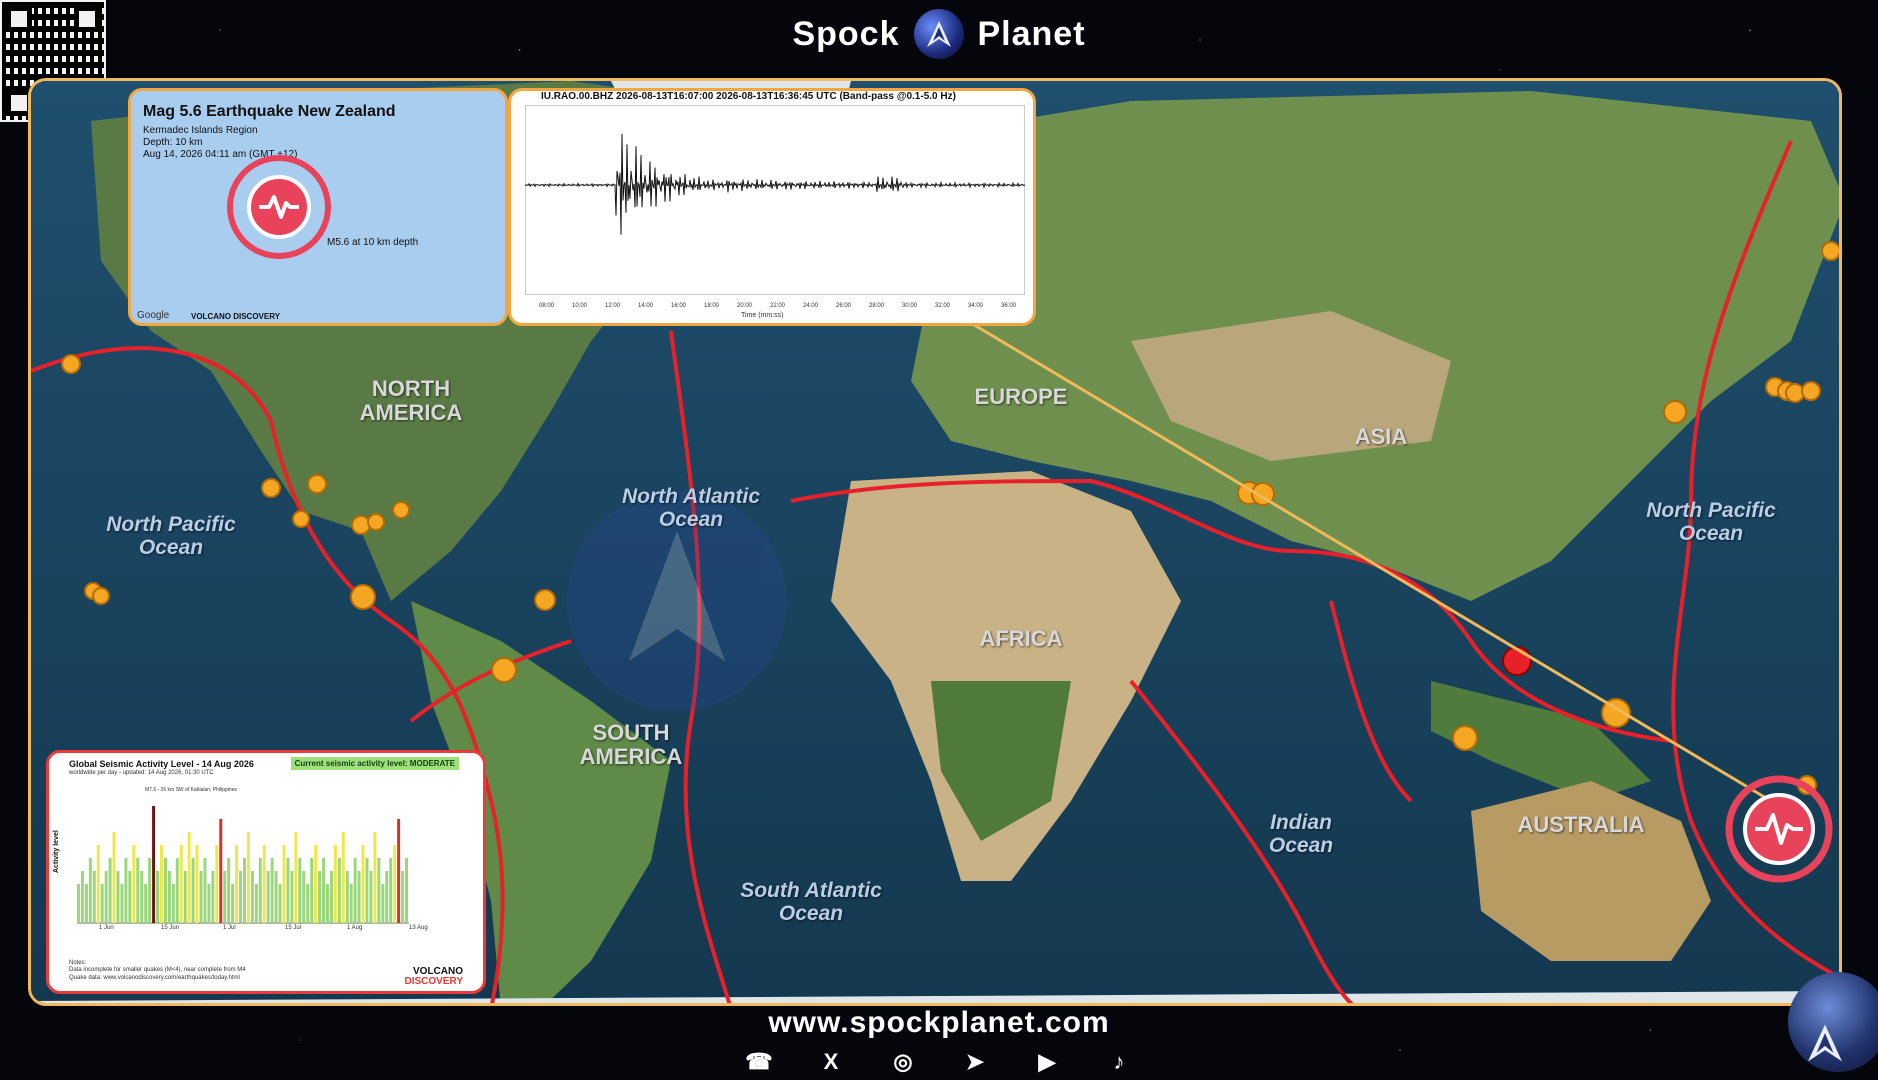  What do you see at coordinates (1833, 1022) in the screenshot?
I see `corner-planet-logo-icon` at bounding box center [1833, 1022].